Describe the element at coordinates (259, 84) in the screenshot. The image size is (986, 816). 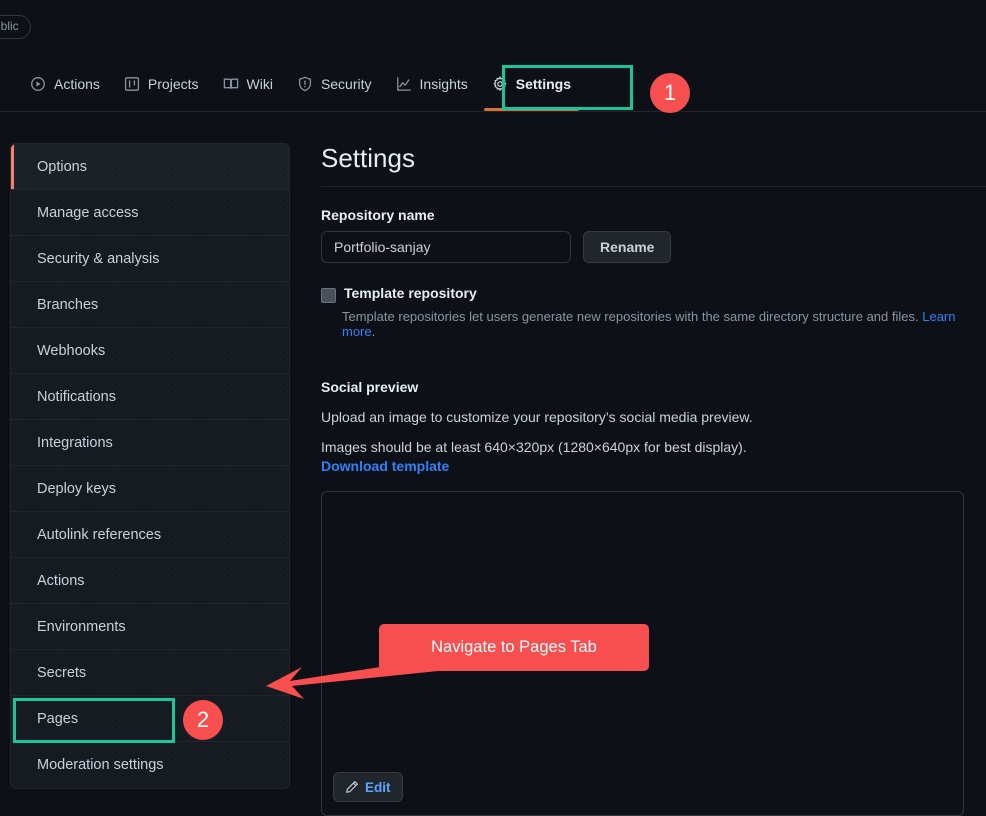
I see `tab-label: Wiki` at that location.